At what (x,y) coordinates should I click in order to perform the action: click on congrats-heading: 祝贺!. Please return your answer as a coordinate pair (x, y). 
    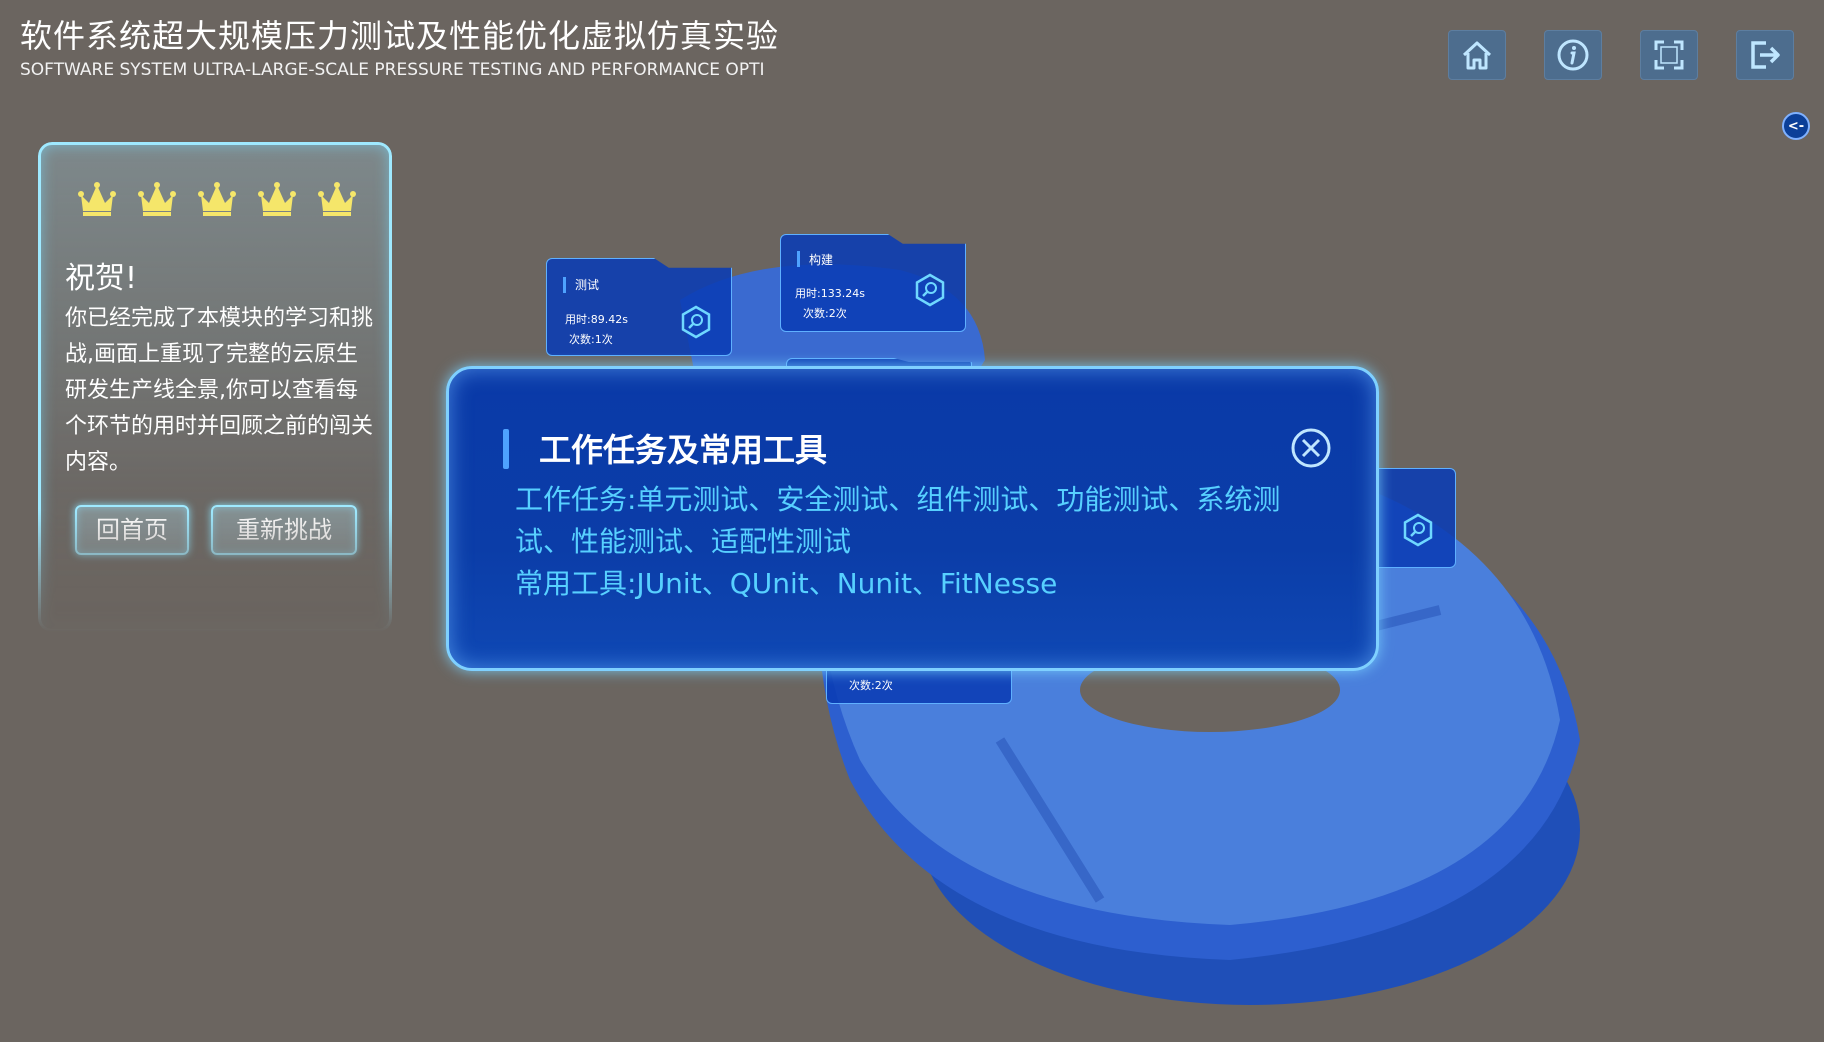
    Looking at the image, I should click on (101, 278).